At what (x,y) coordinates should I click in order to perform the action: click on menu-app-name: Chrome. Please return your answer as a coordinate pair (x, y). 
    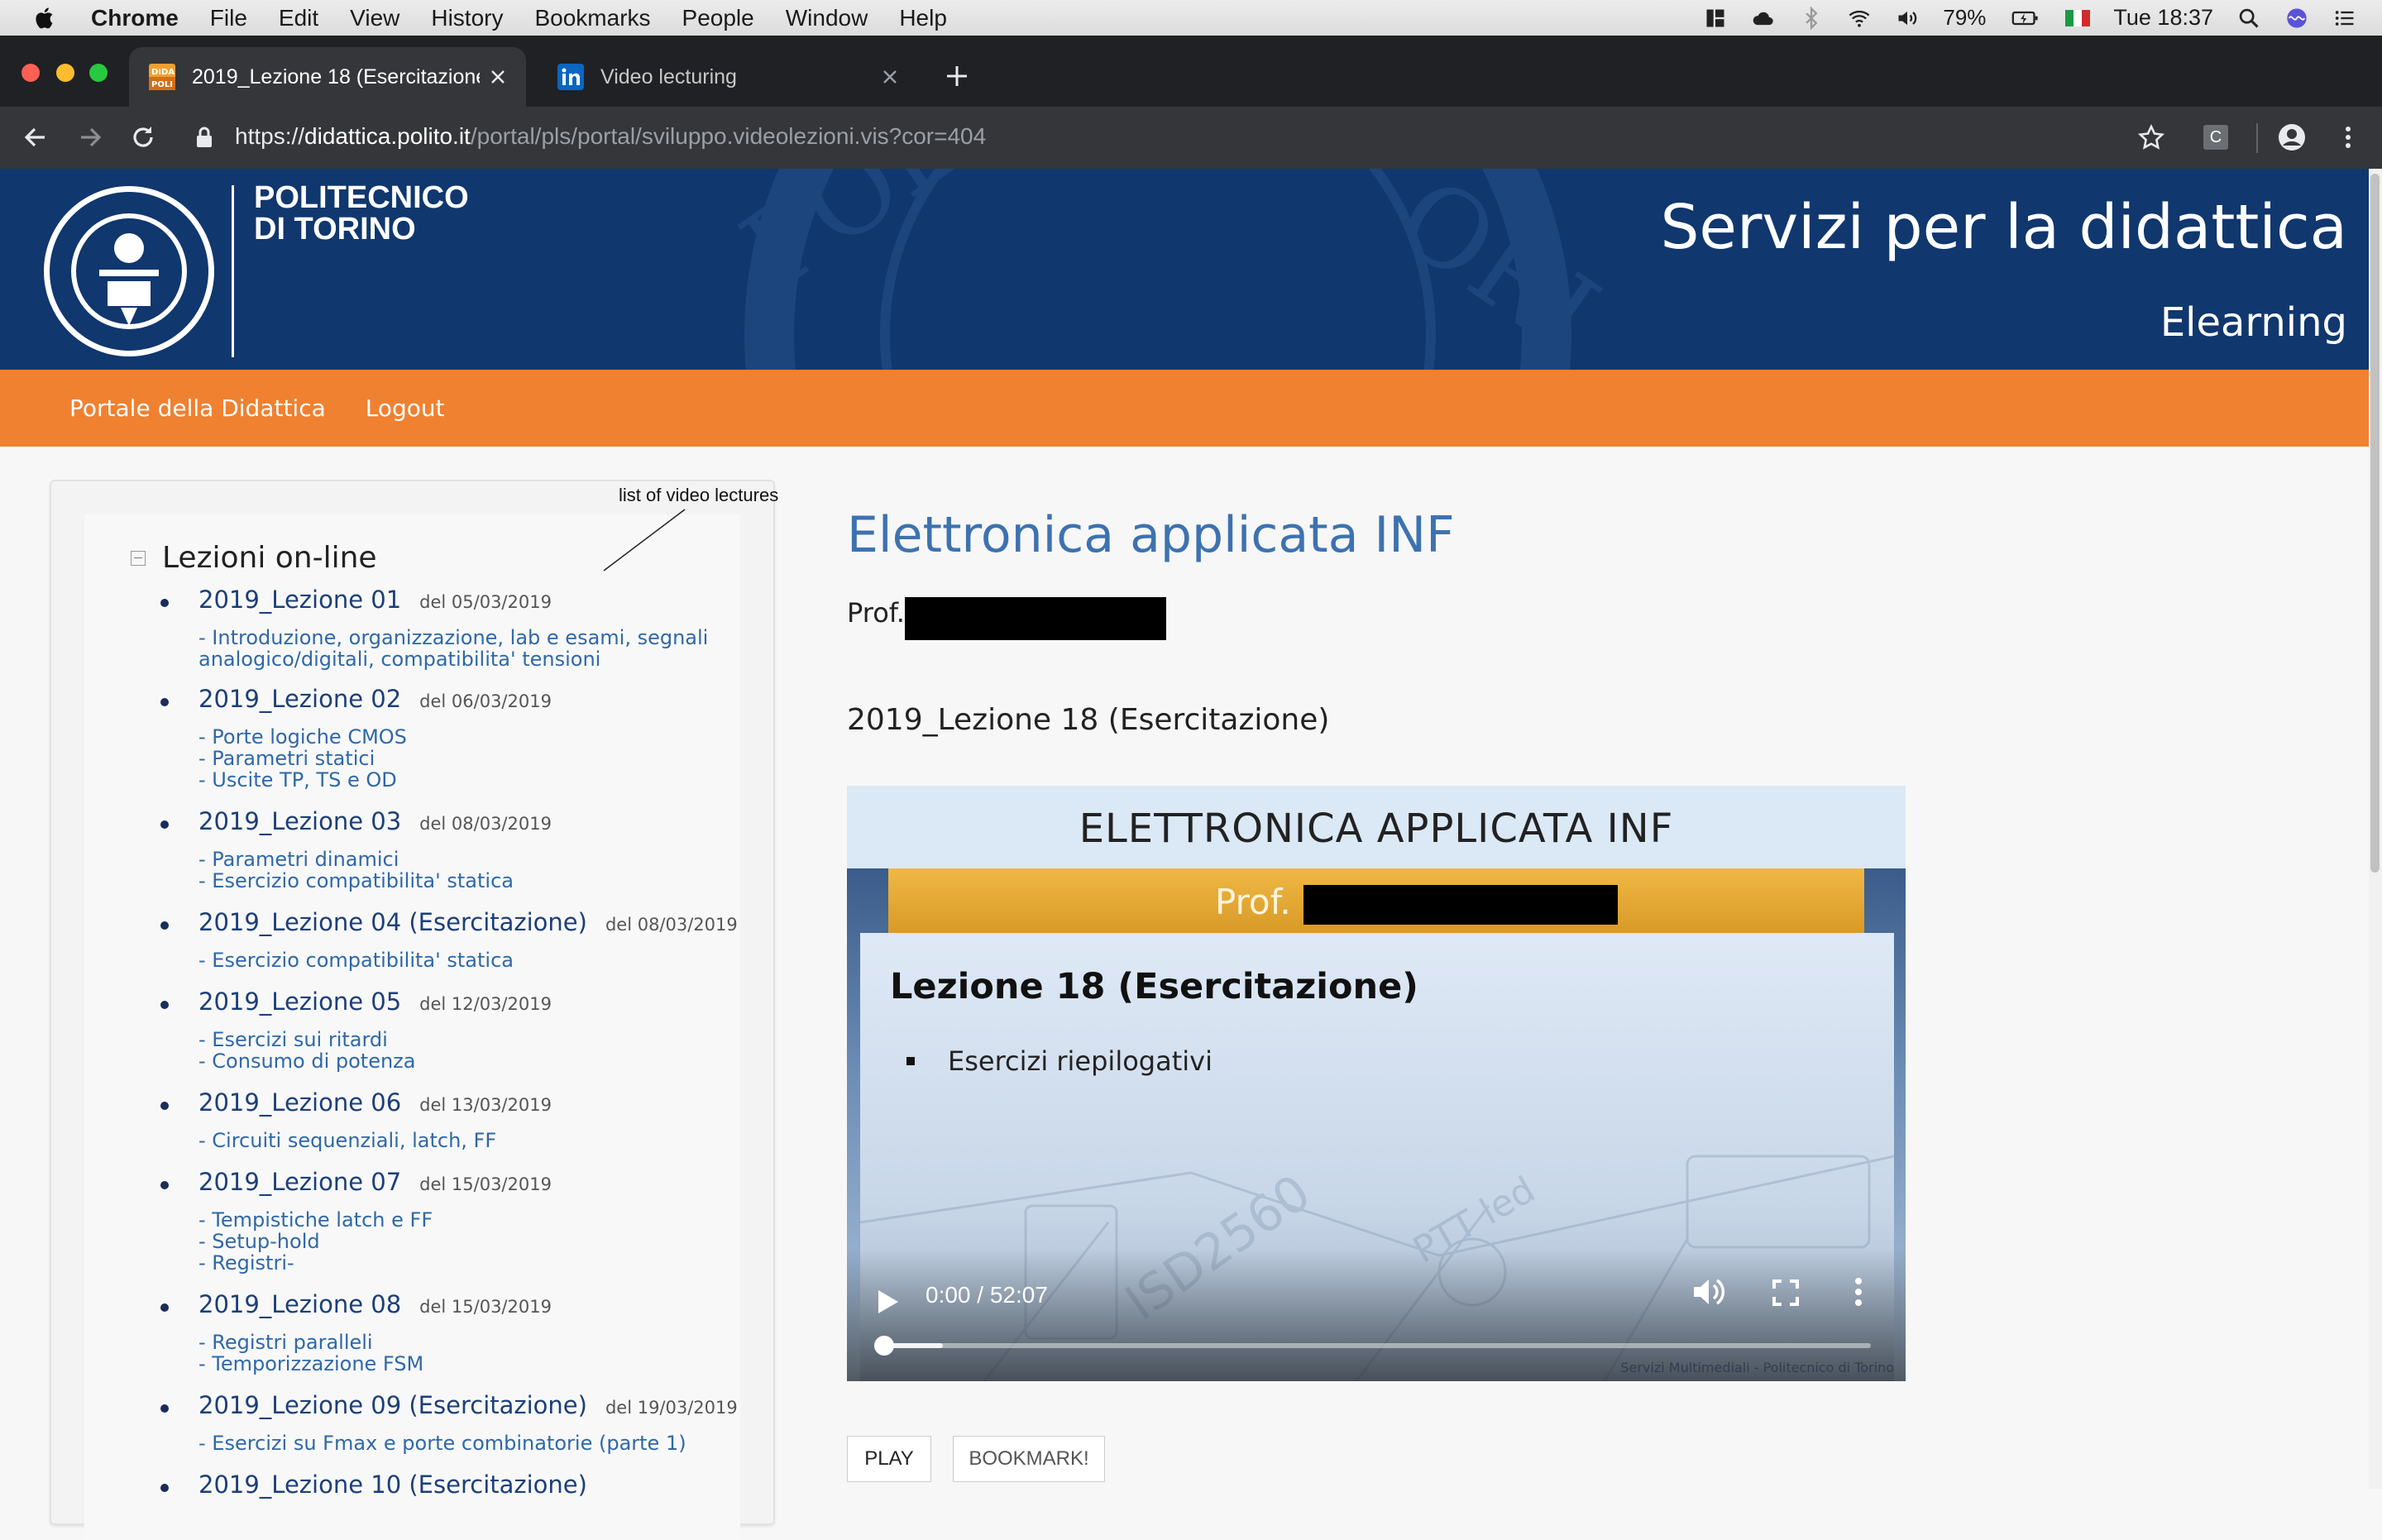
    Looking at the image, I should click on (135, 18).